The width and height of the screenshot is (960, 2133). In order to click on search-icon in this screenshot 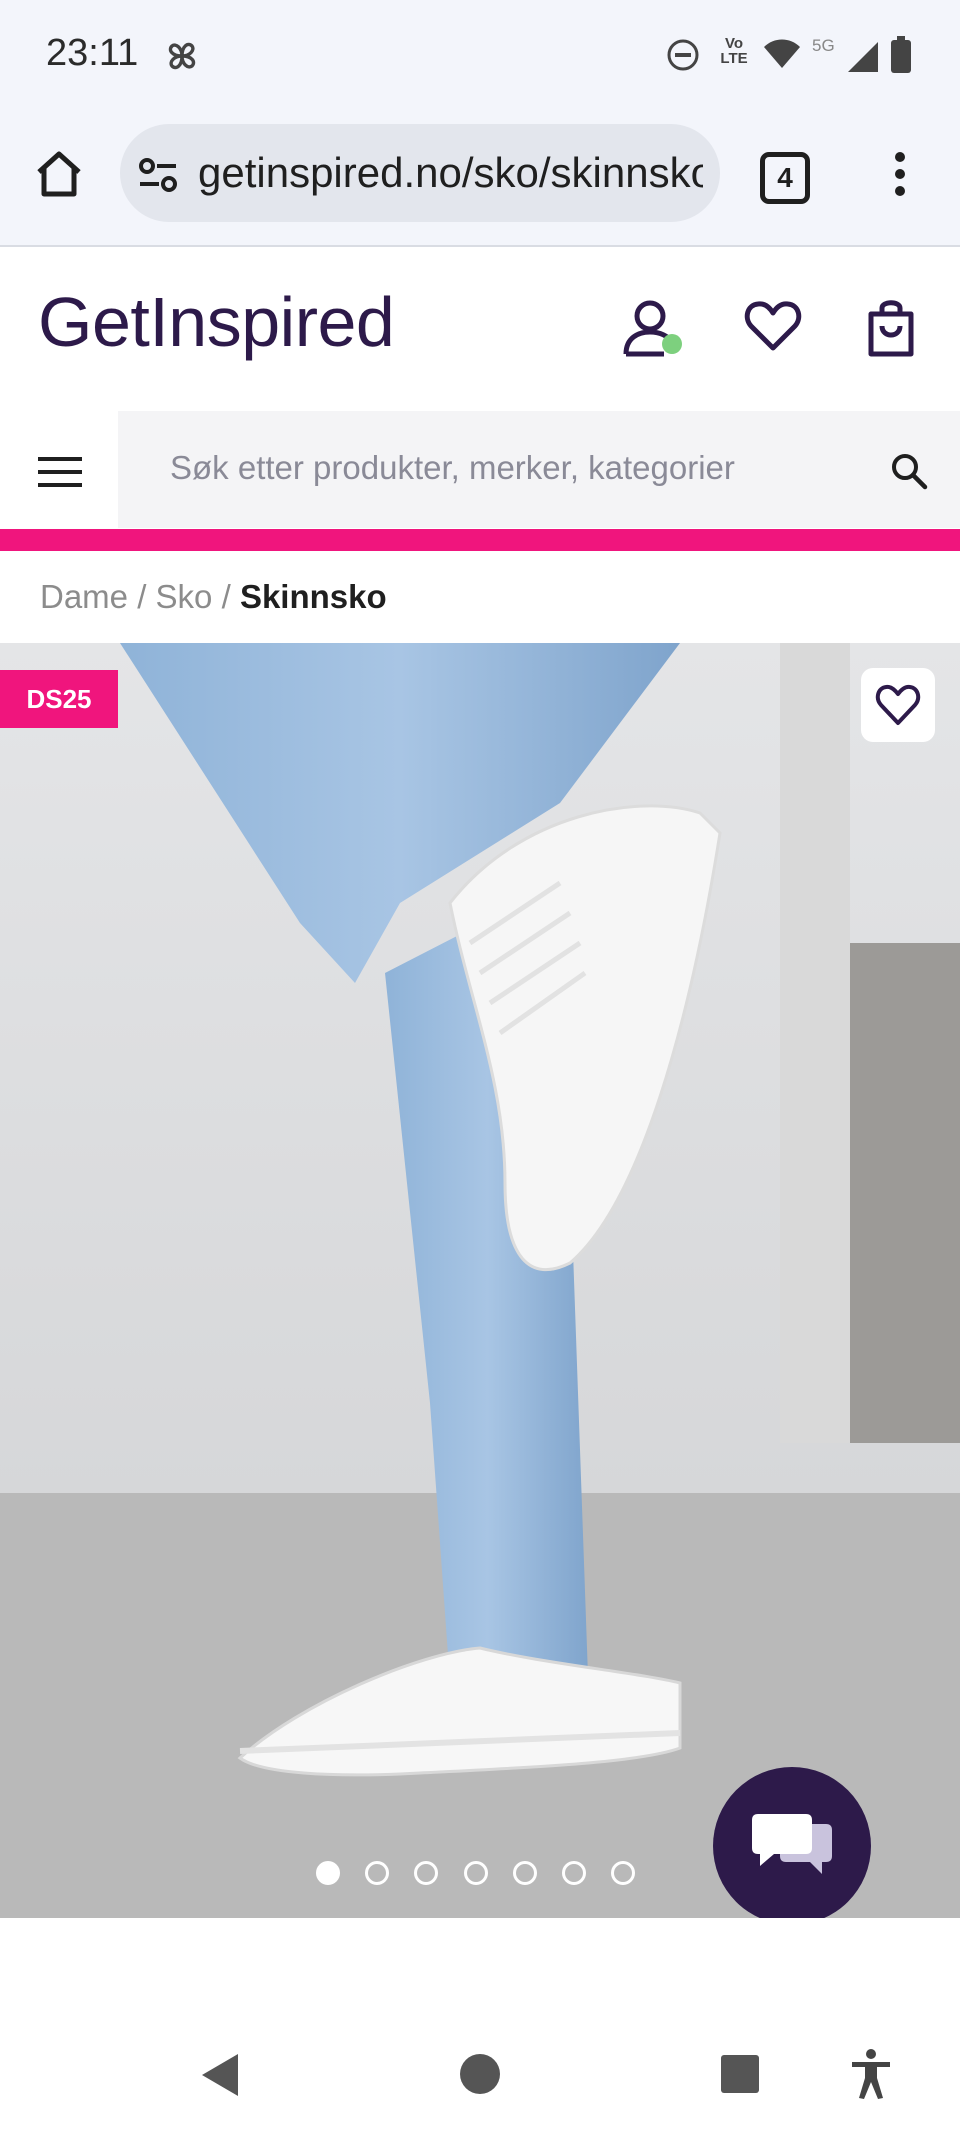, I will do `click(909, 471)`.